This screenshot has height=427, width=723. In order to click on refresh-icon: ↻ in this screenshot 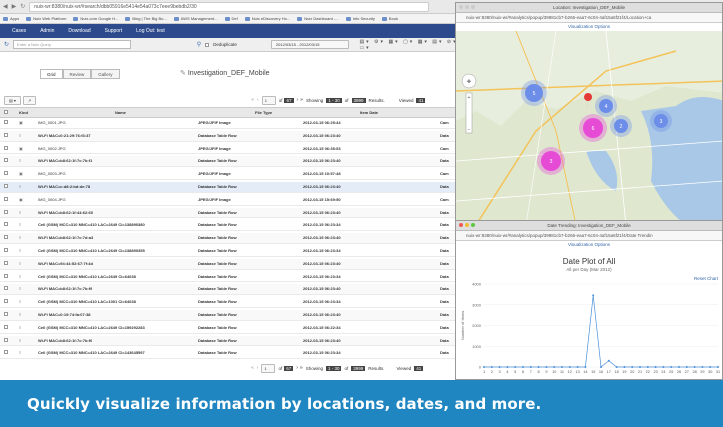, I will do `click(6, 44)`.